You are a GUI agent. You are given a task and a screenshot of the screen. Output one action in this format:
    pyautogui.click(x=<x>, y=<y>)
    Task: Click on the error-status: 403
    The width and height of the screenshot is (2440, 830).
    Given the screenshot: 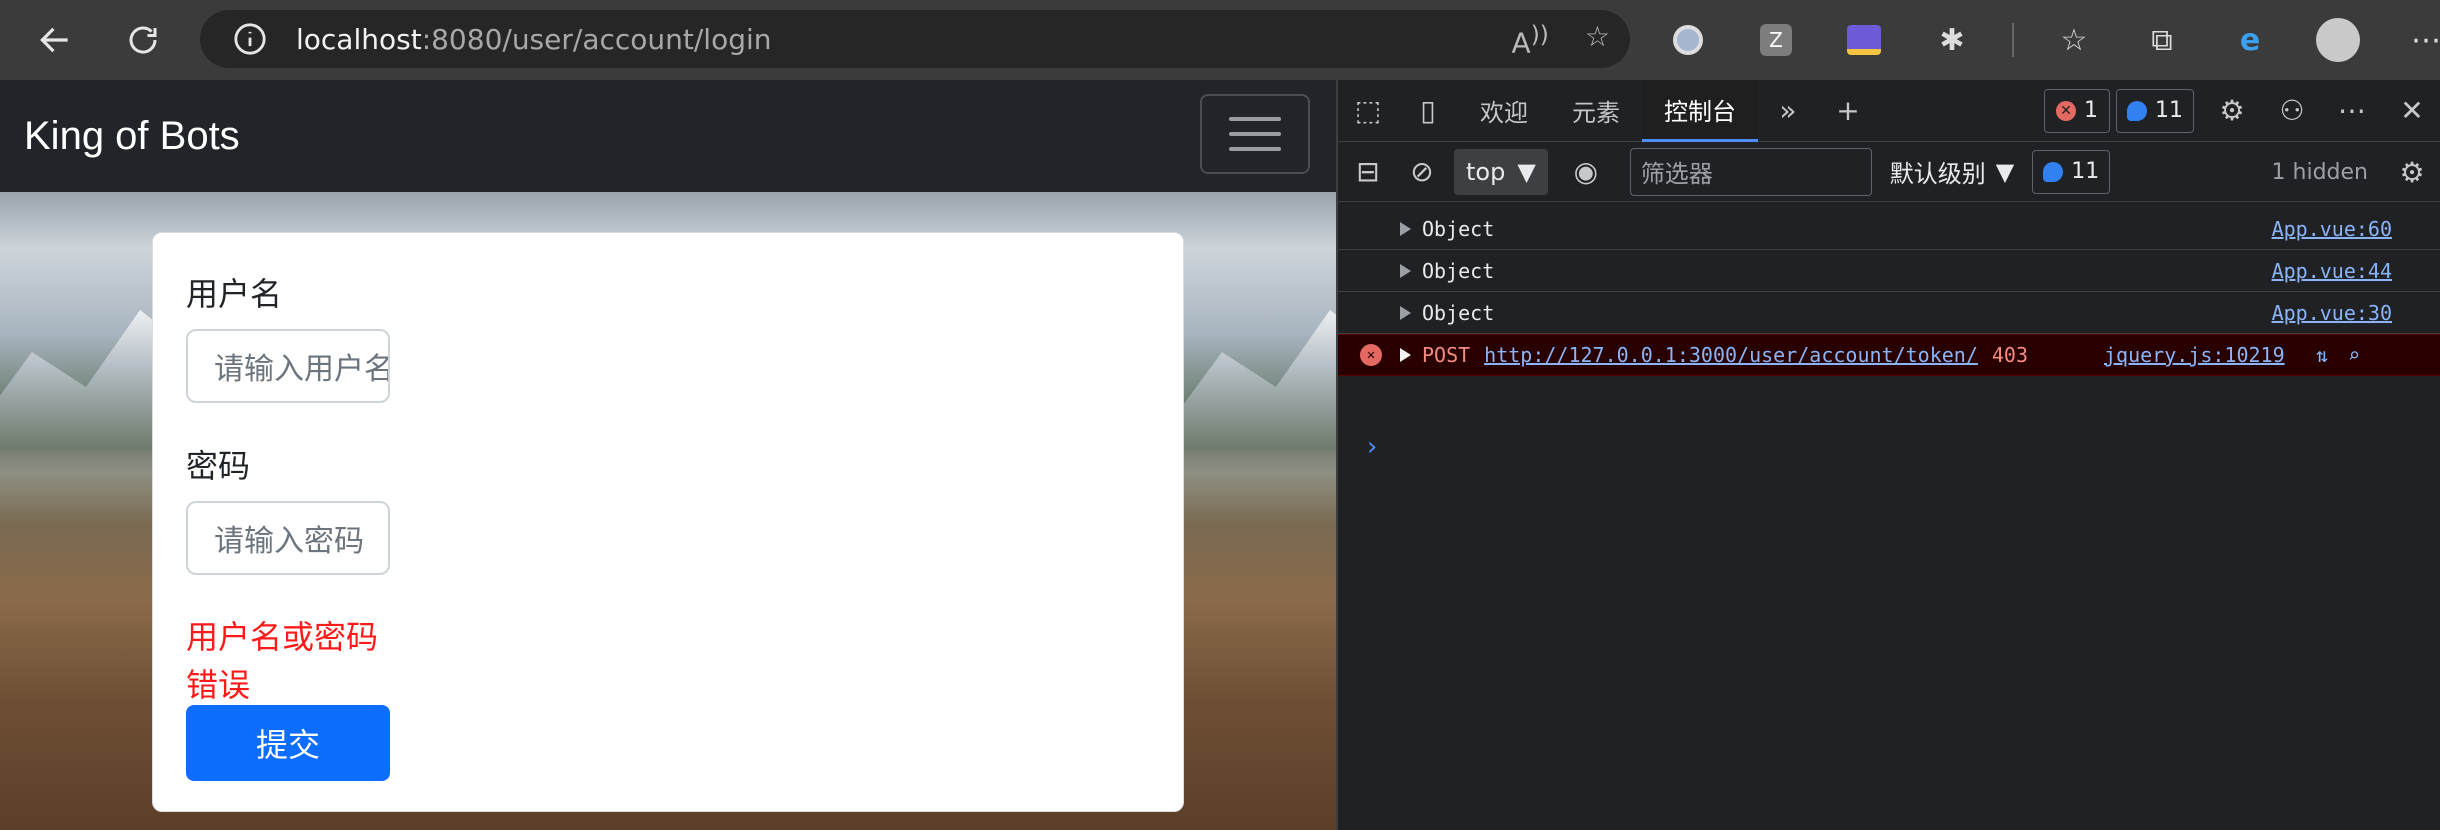 What is the action you would take?
    pyautogui.click(x=2009, y=355)
    